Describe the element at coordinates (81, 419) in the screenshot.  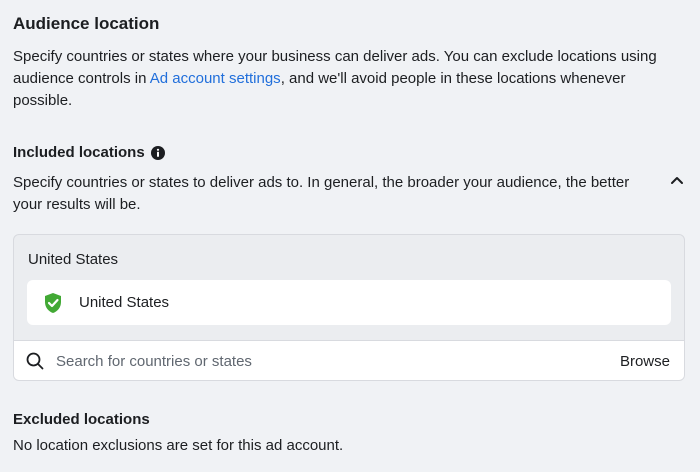
I see `excluded-locations-title: Excluded locations` at that location.